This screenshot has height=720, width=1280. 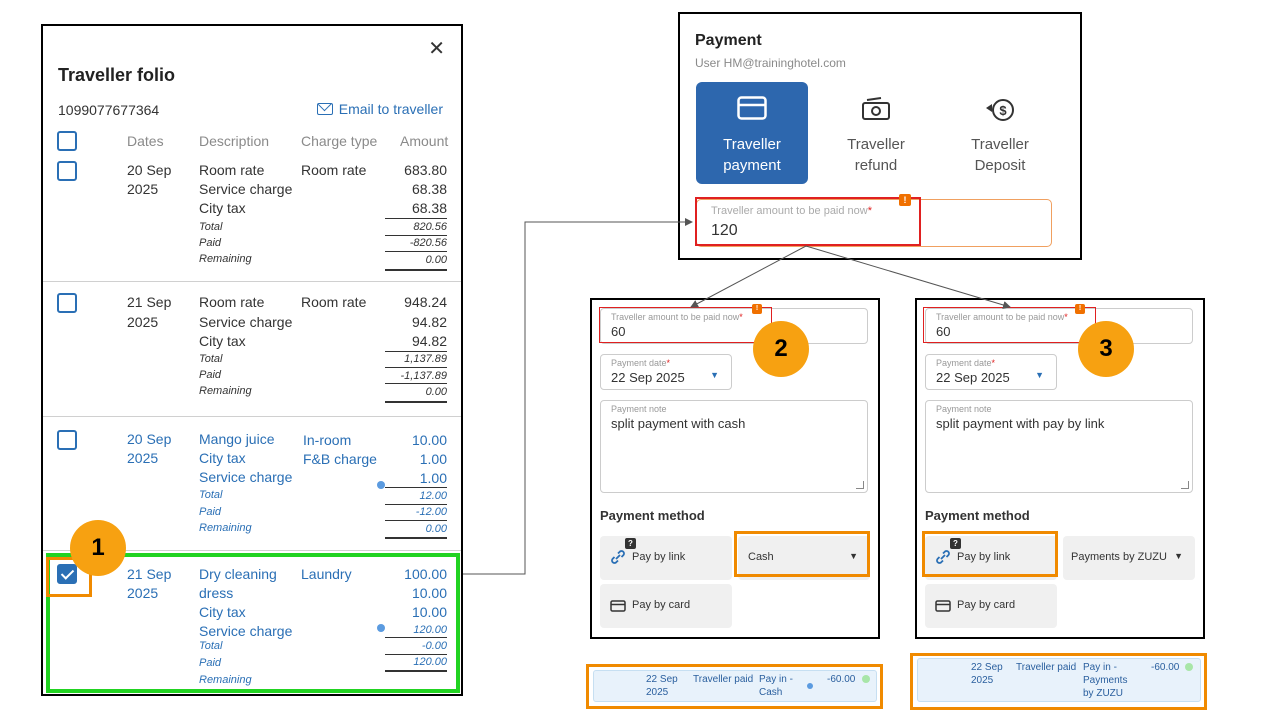 What do you see at coordinates (1000, 144) in the screenshot?
I see `tab-deposit-line1: Traveller` at bounding box center [1000, 144].